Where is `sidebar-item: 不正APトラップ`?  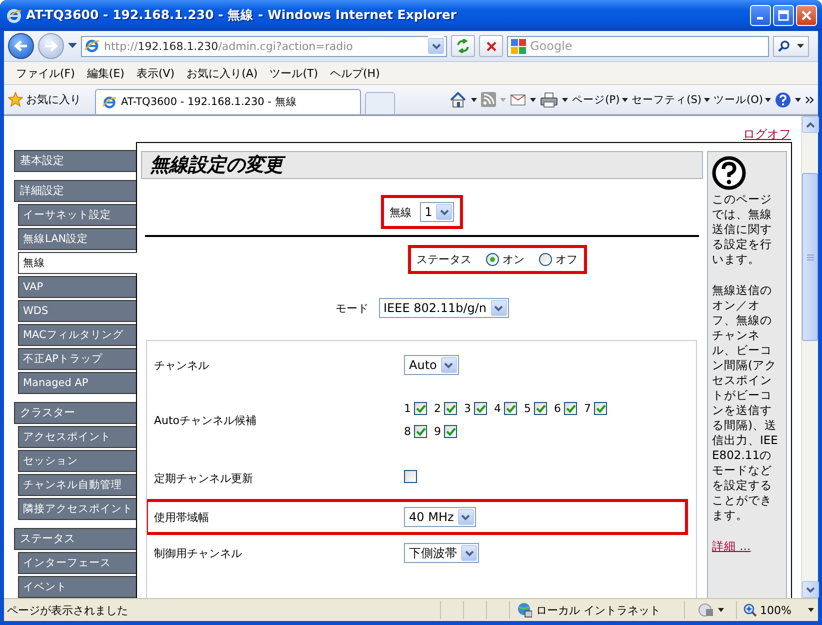
sidebar-item: 不正APトラップ is located at coordinates (77, 359).